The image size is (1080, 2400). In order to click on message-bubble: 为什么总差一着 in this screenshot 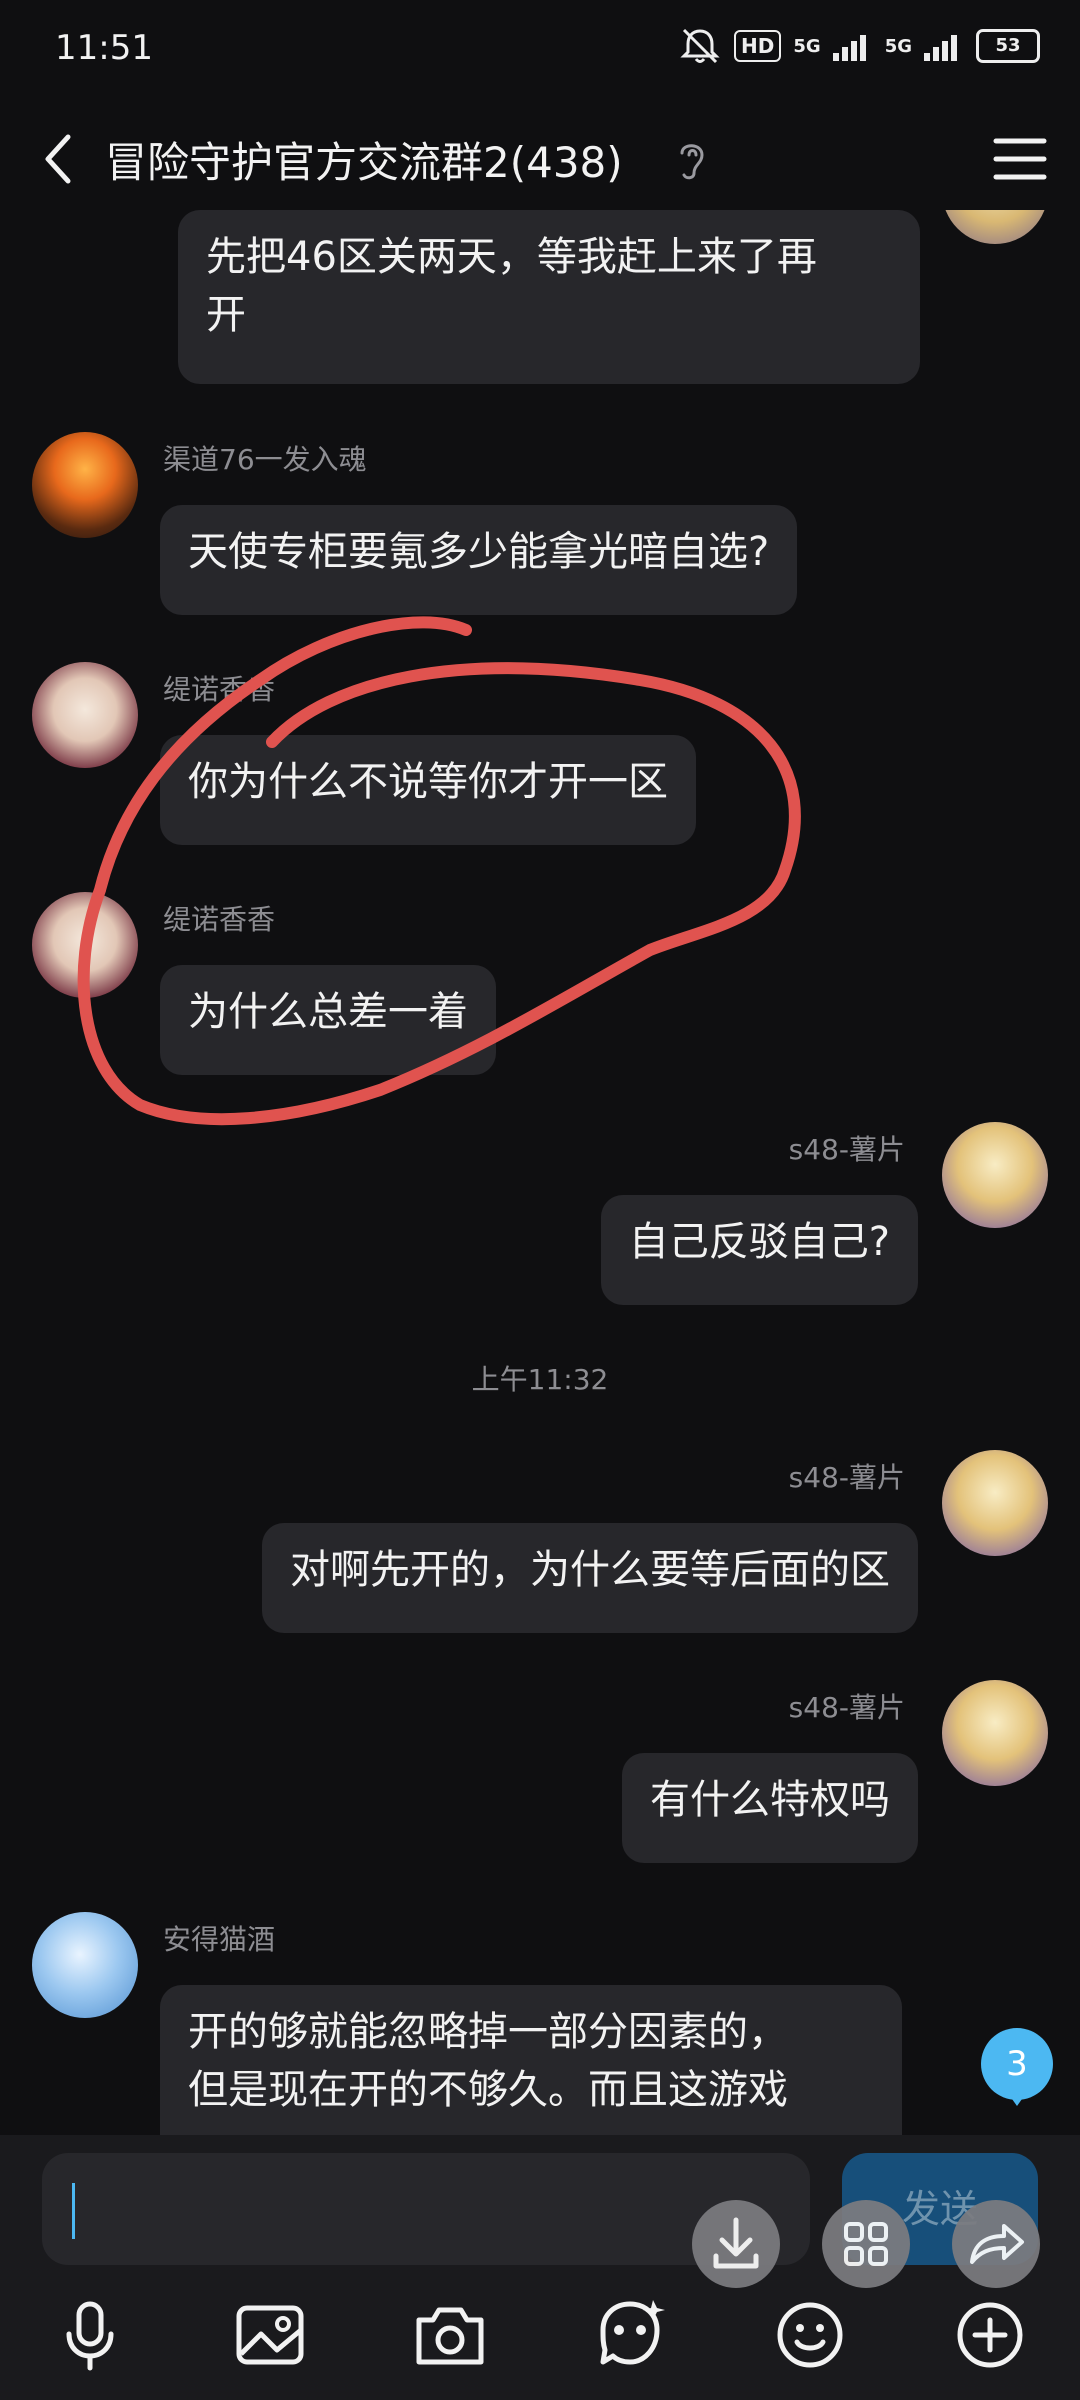, I will do `click(328, 1020)`.